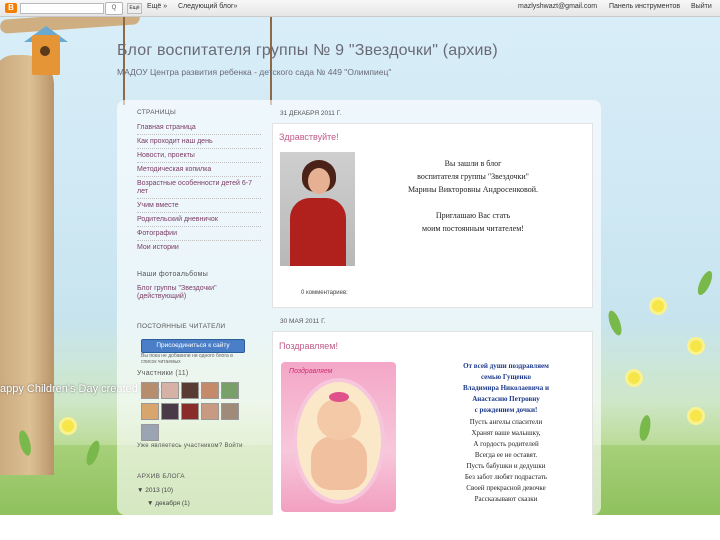  What do you see at coordinates (339, 397) in the screenshot?
I see `bow` at bounding box center [339, 397].